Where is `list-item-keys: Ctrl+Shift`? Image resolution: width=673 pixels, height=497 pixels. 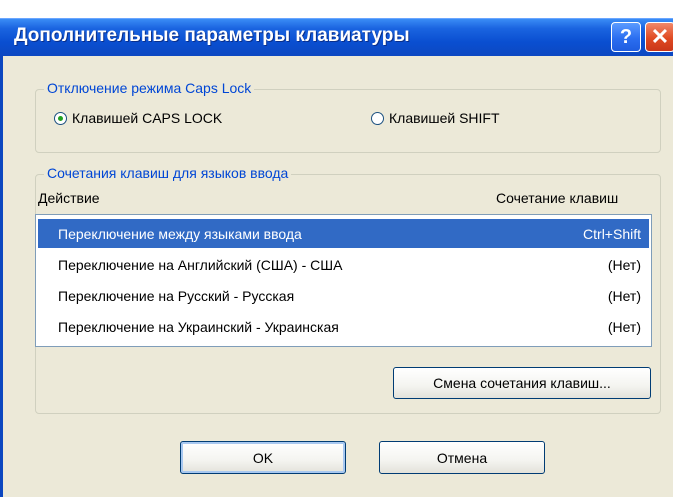
list-item-keys: Ctrl+Shift is located at coordinates (612, 233).